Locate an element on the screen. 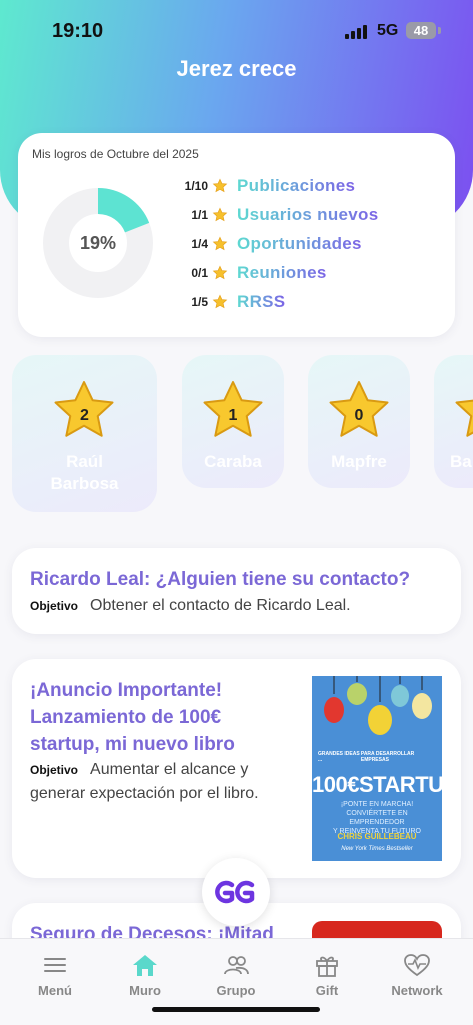 Image resolution: width=473 pixels, height=1025 pixels. objective-text: Aumentar el alcance y is located at coordinates (169, 769).